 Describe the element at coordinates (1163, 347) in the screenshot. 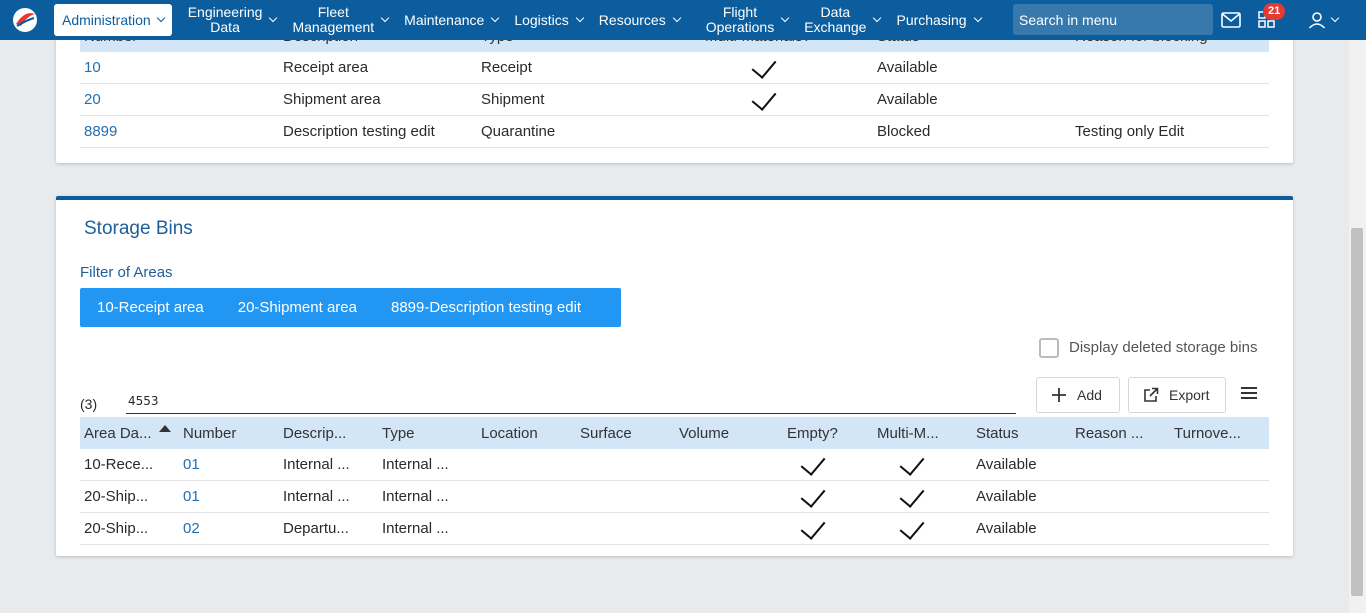

I see `display-deleted-label: Display deleted storage bins` at that location.